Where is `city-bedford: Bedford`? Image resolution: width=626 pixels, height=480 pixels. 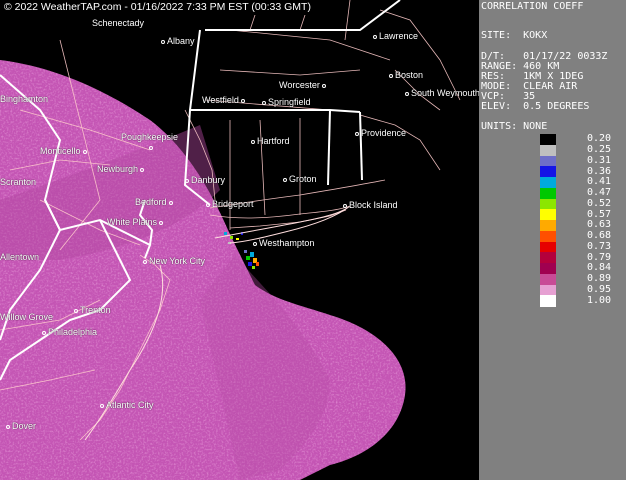
city-bedford: Bedford is located at coordinates (155, 202).